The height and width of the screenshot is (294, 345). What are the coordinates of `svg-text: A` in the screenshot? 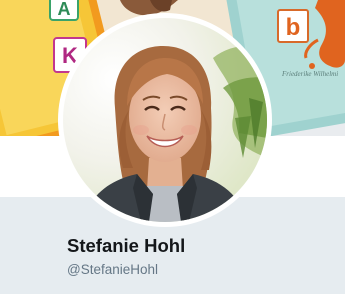 It's located at (64, 9).